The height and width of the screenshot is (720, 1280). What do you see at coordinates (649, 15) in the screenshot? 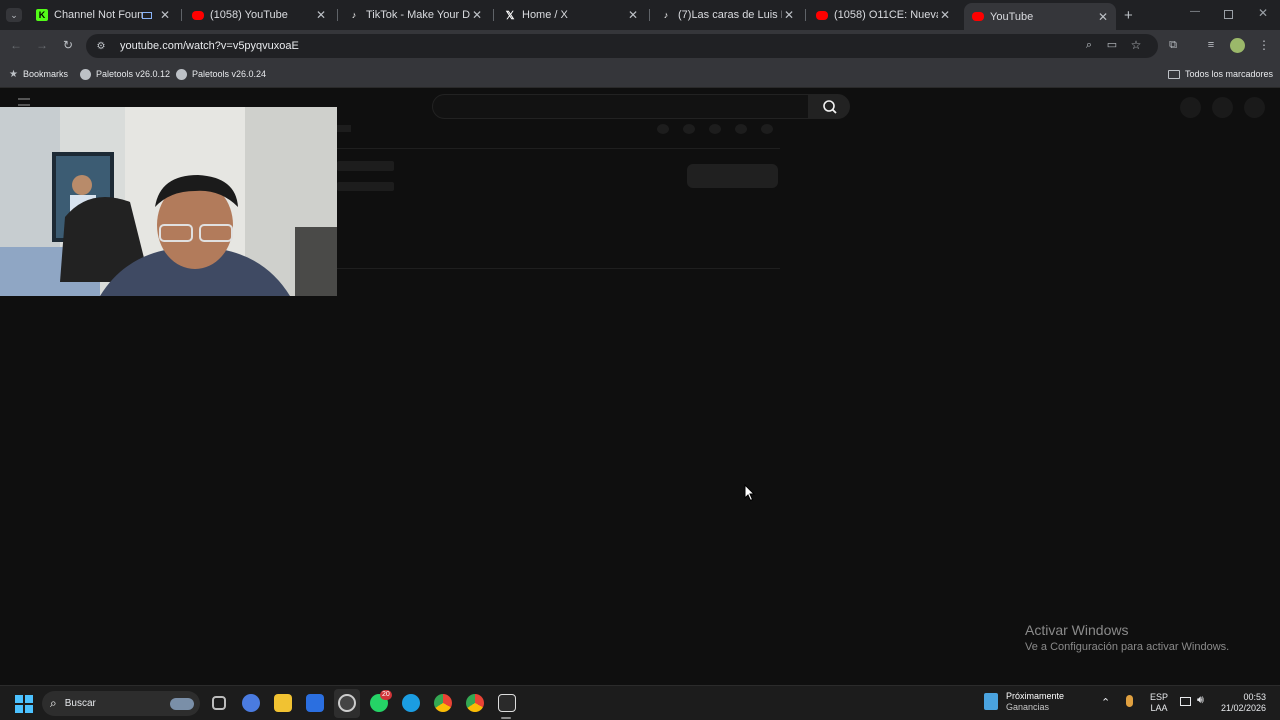
I see `tab-separator` at bounding box center [649, 15].